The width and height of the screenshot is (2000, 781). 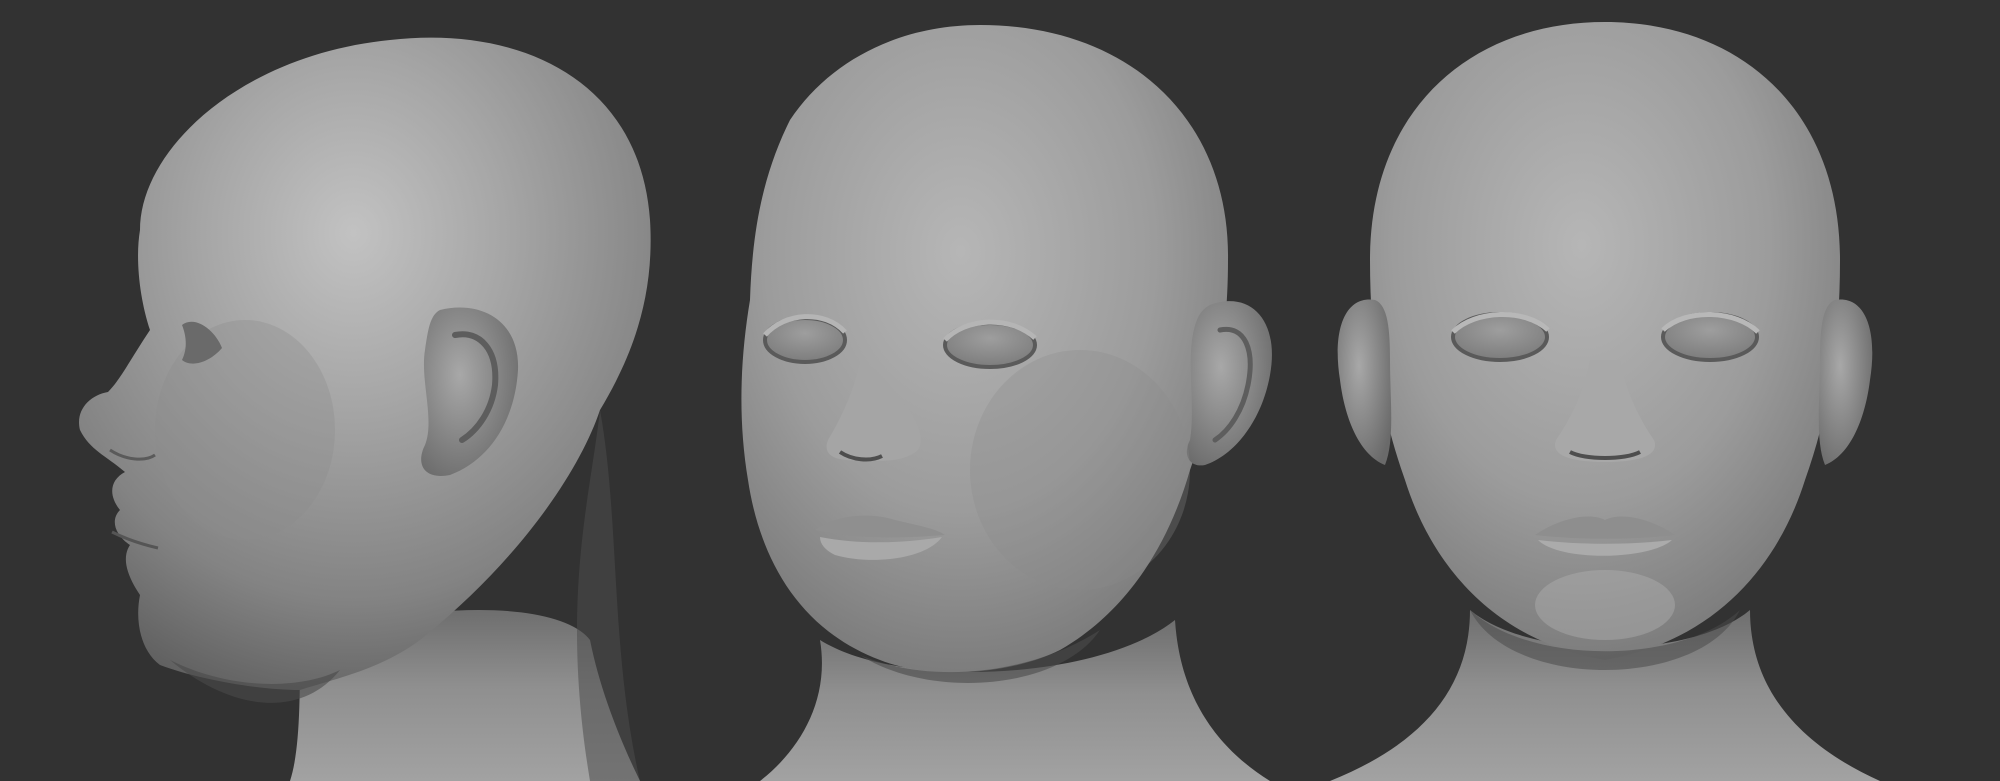 I want to click on front-ear-right, so click(x=1845, y=382).